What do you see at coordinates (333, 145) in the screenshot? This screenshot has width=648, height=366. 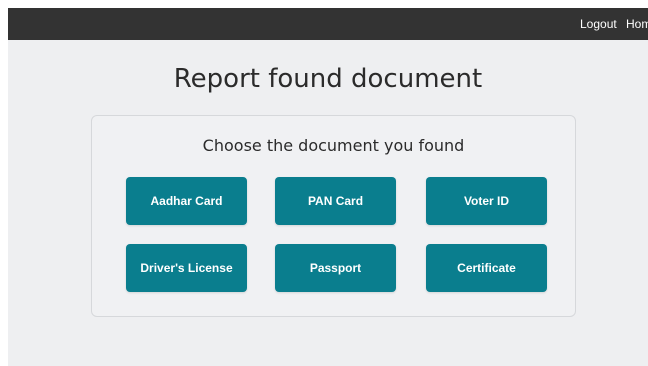 I see `card-title: Choose the document you found` at bounding box center [333, 145].